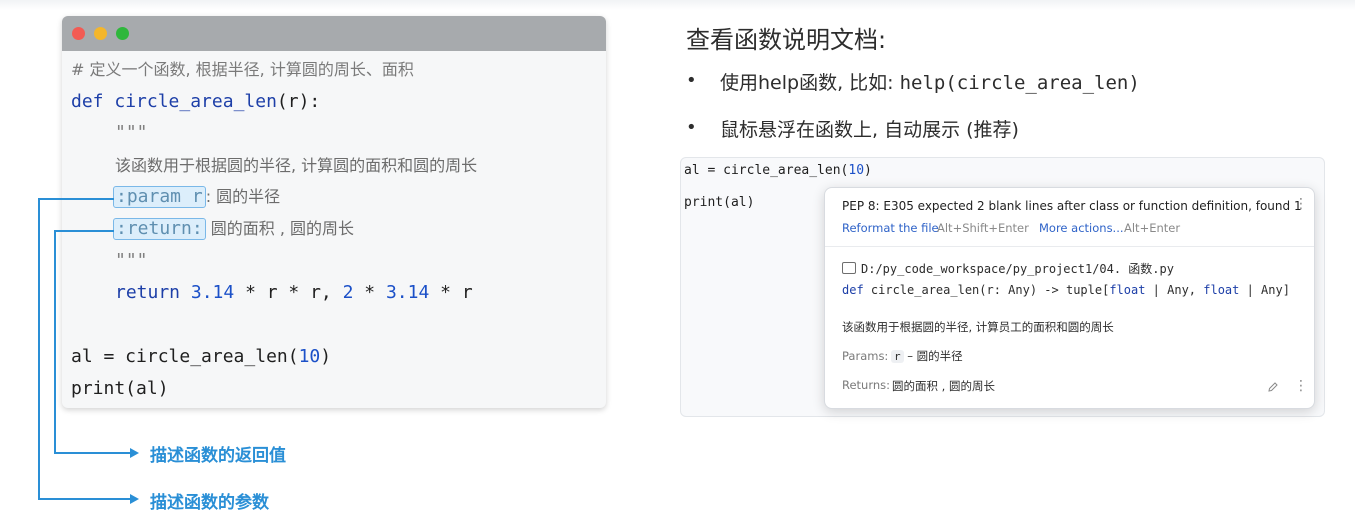  I want to click on docstring-open: """, so click(131, 132).